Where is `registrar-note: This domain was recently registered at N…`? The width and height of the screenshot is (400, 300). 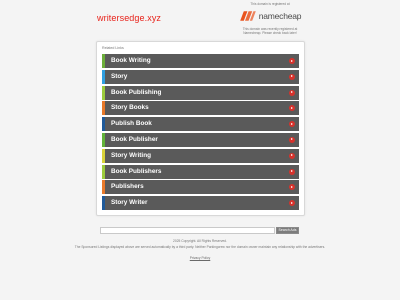
registrar-note: This domain was recently registered at N… is located at coordinates (270, 31).